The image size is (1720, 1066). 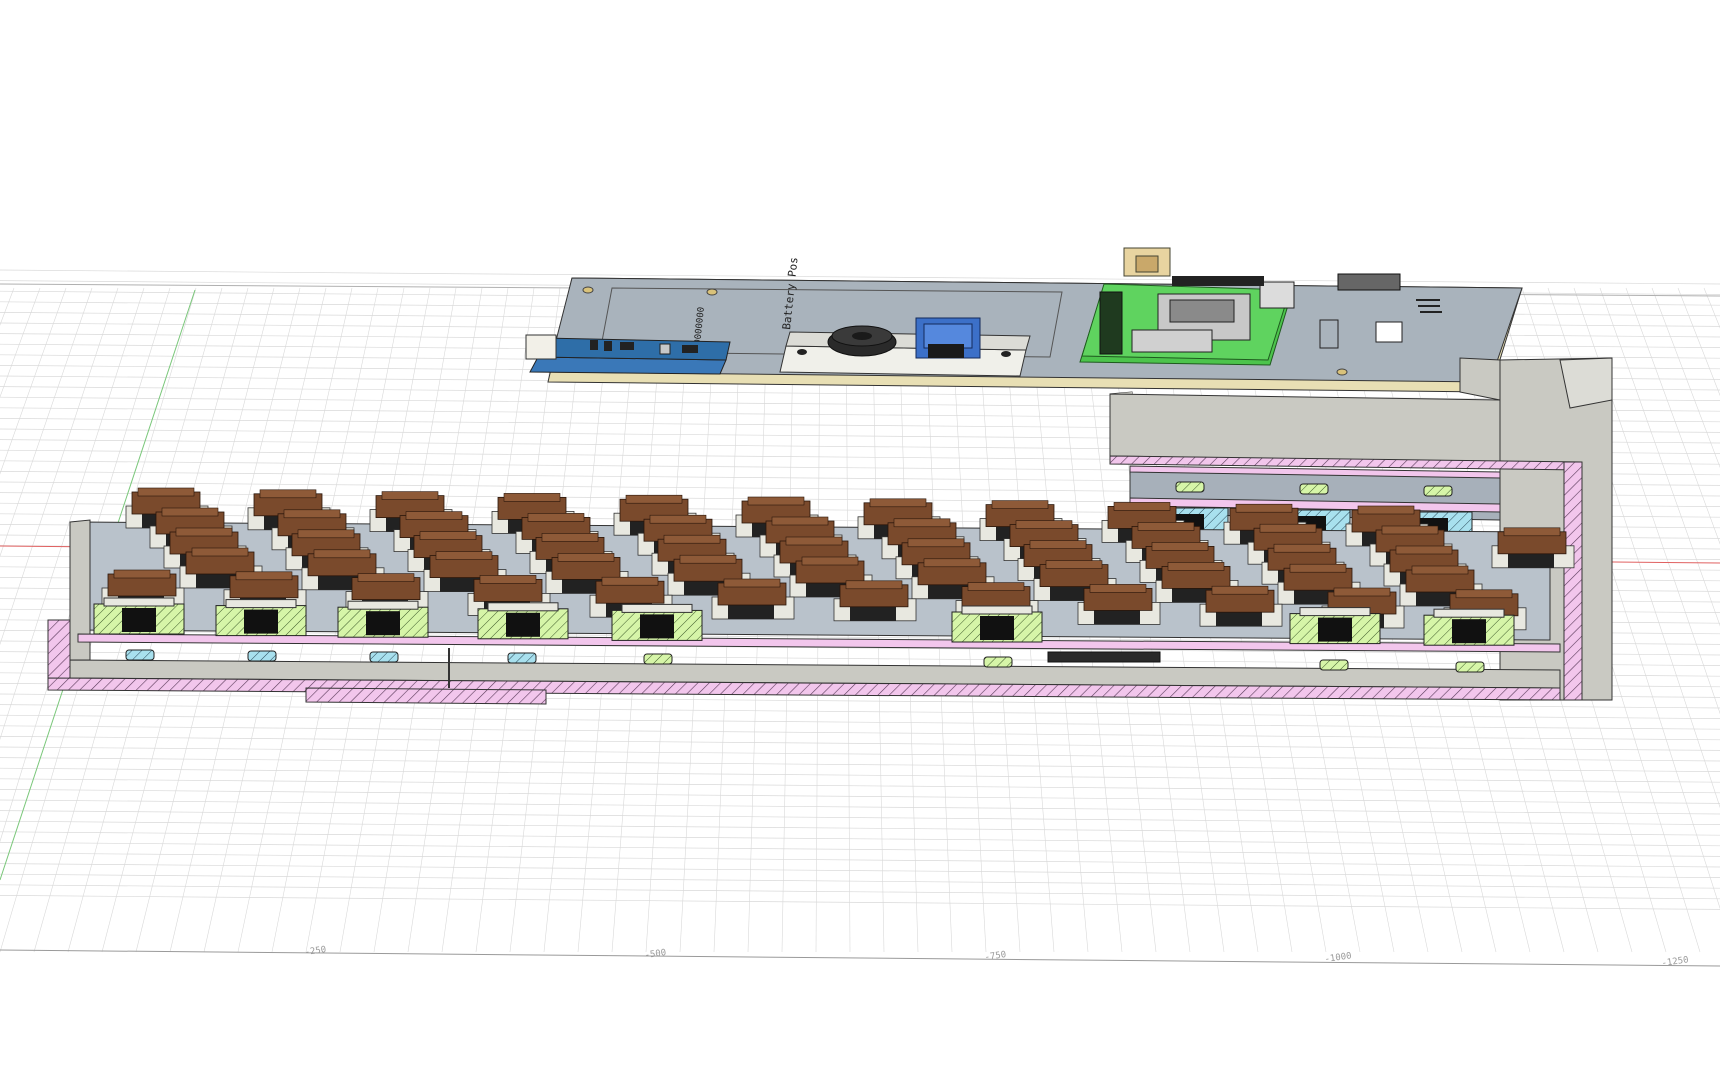 I want to click on tick-label: -250, so click(x=315, y=951).